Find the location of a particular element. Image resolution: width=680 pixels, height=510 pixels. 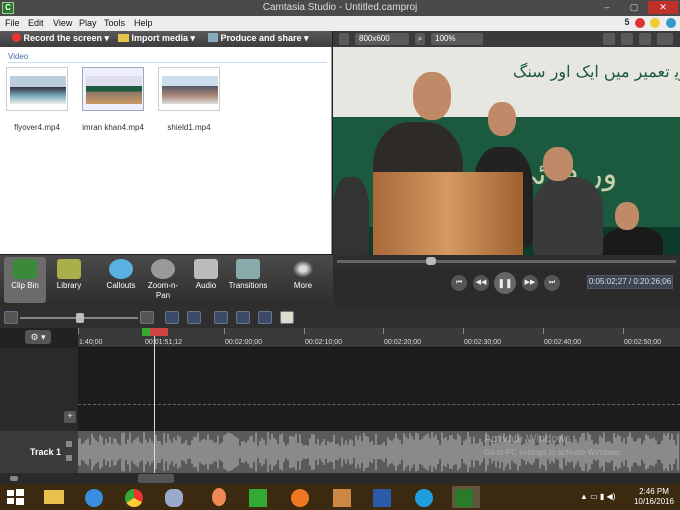

chrome-icon is located at coordinates (136, 497).